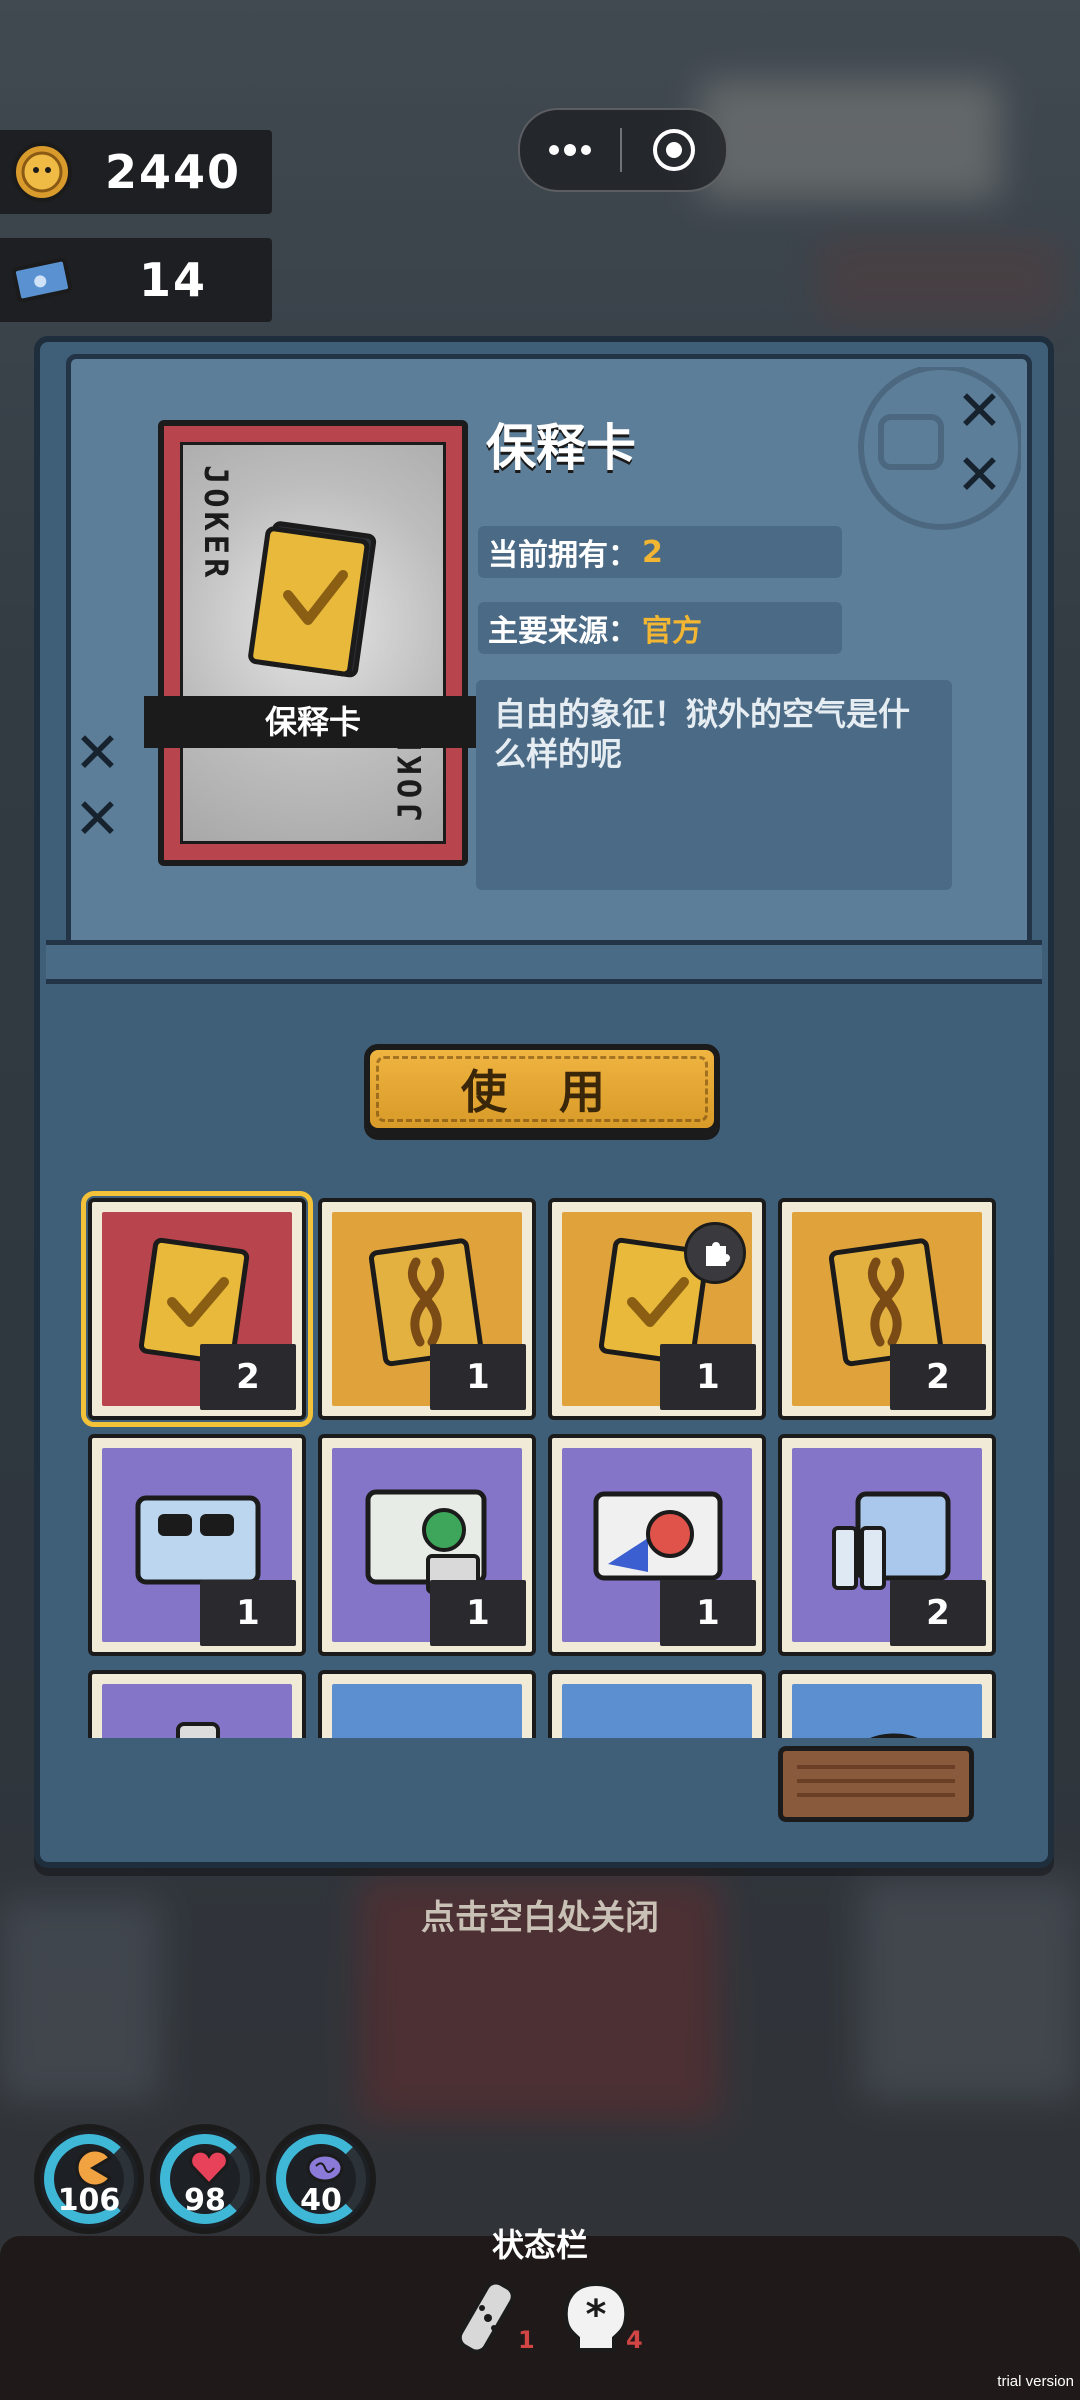 The height and width of the screenshot is (2400, 1080). I want to click on health-stat: 98, so click(205, 2179).